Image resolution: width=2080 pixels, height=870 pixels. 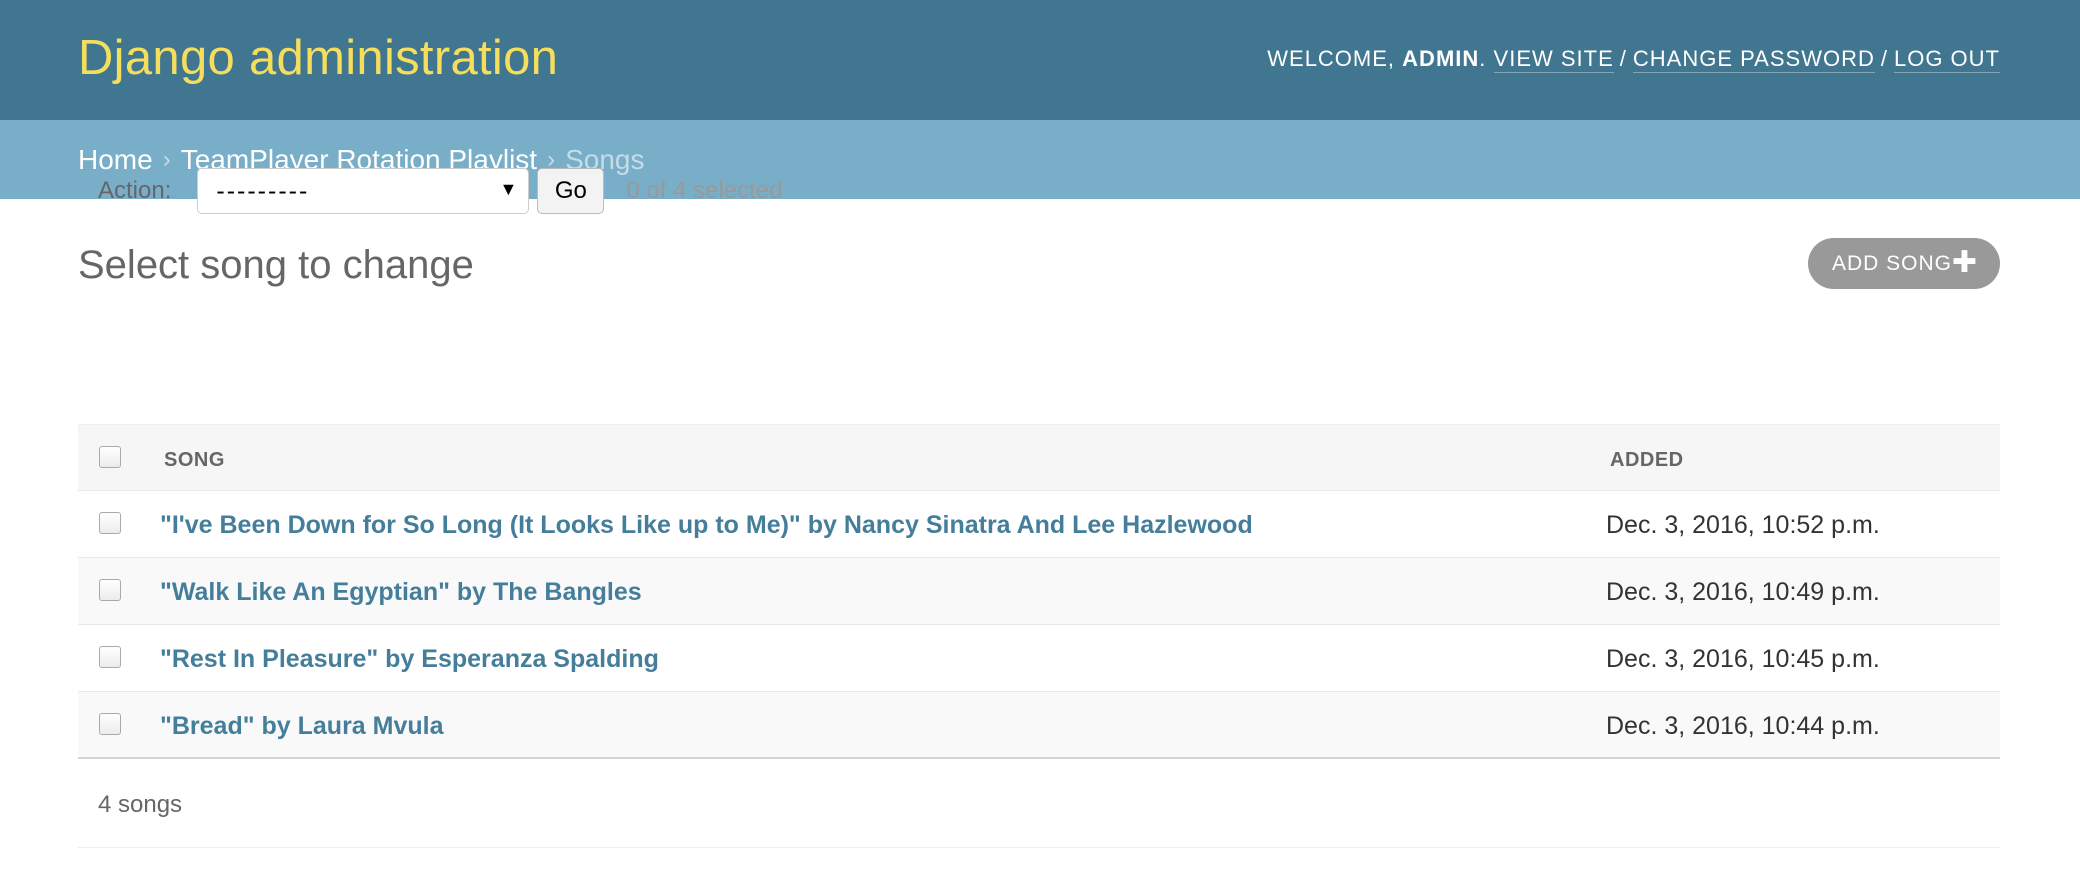 What do you see at coordinates (1039, 457) in the screenshot?
I see `table-header-row: Song Added` at bounding box center [1039, 457].